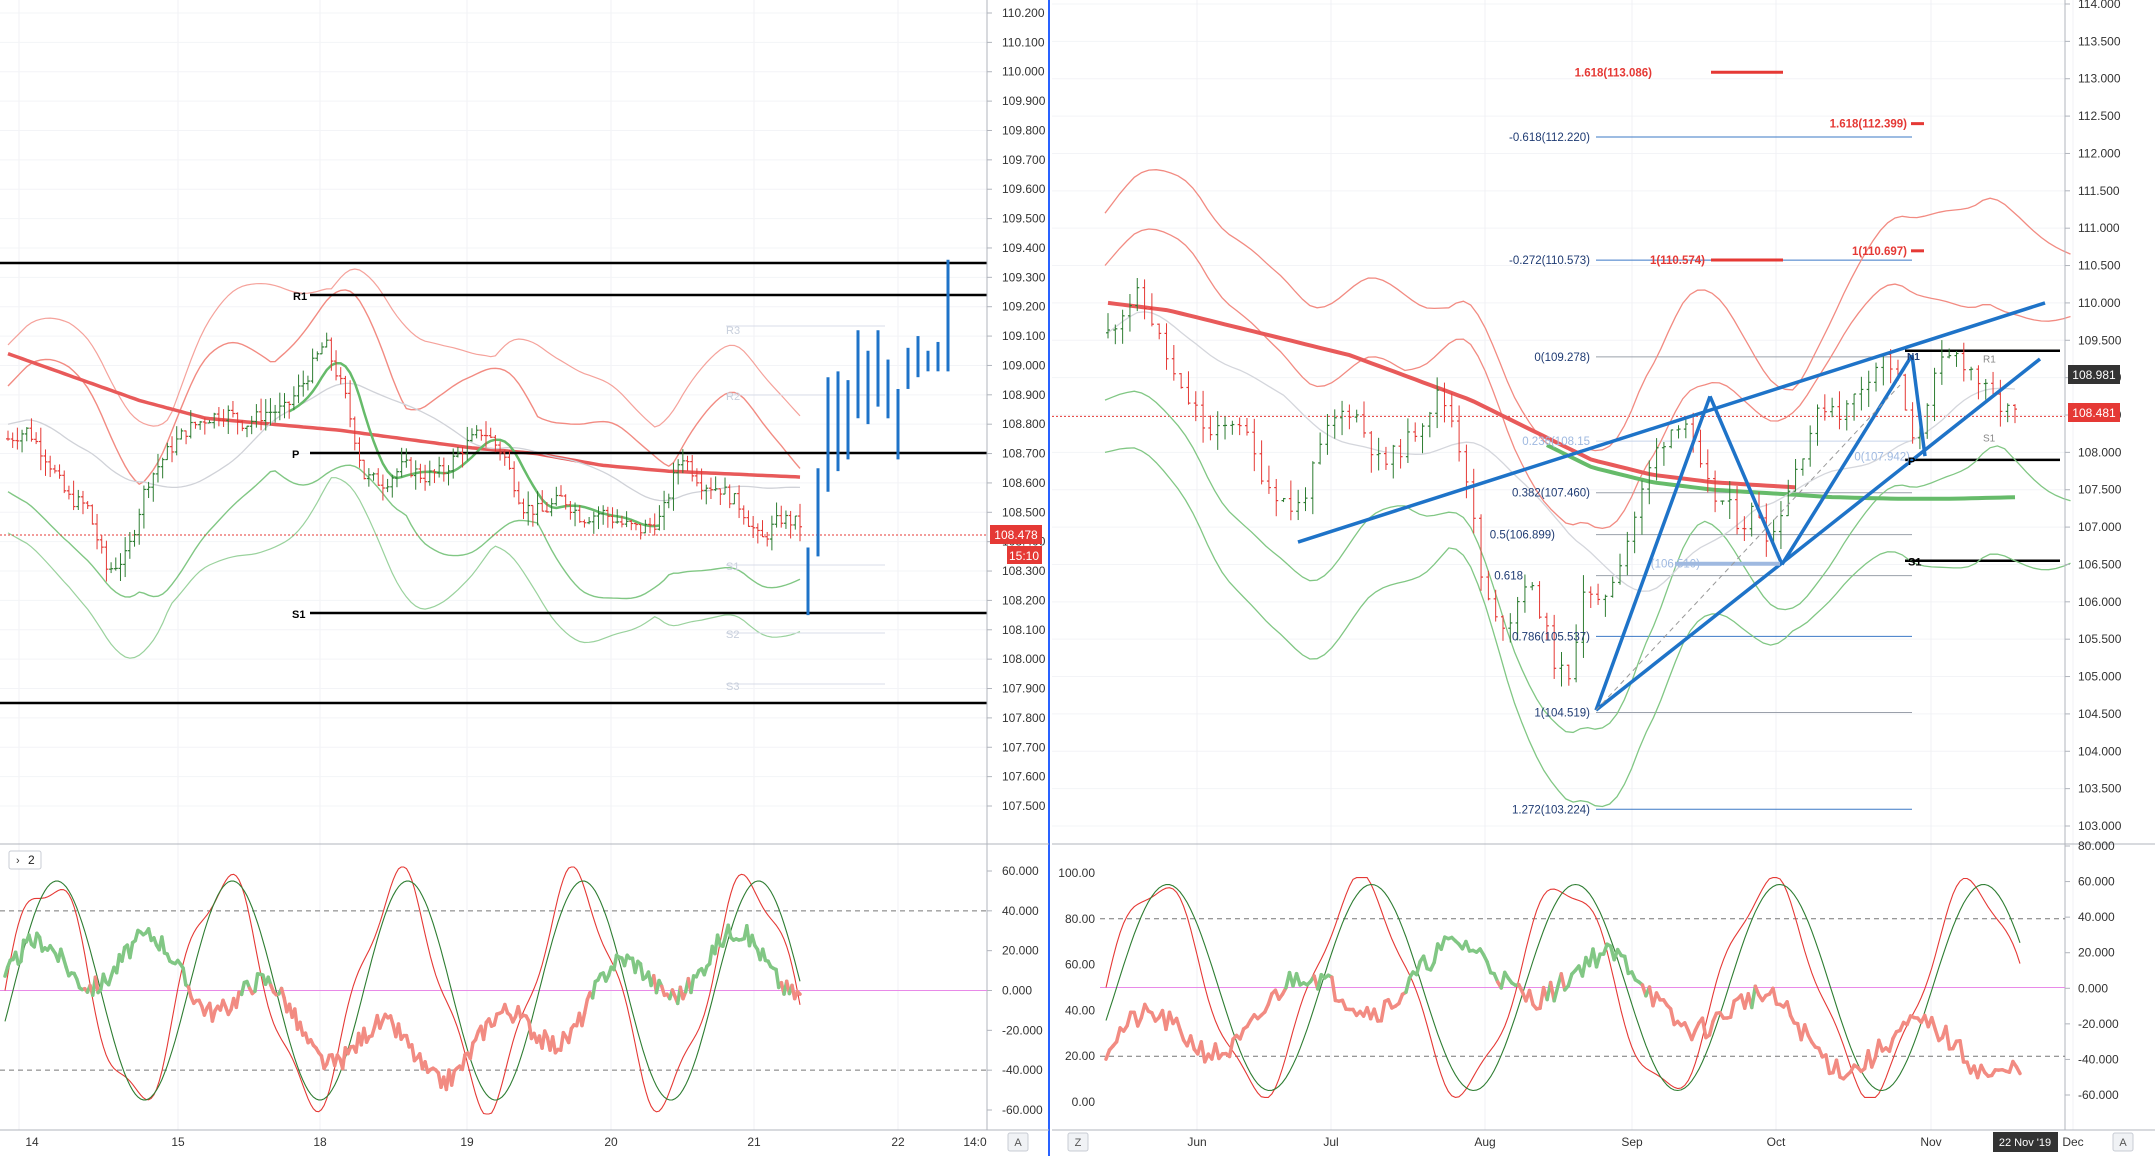 This screenshot has height=1161, width=2155. What do you see at coordinates (2100, 714) in the screenshot?
I see `right-price-tick-label: 104.500` at bounding box center [2100, 714].